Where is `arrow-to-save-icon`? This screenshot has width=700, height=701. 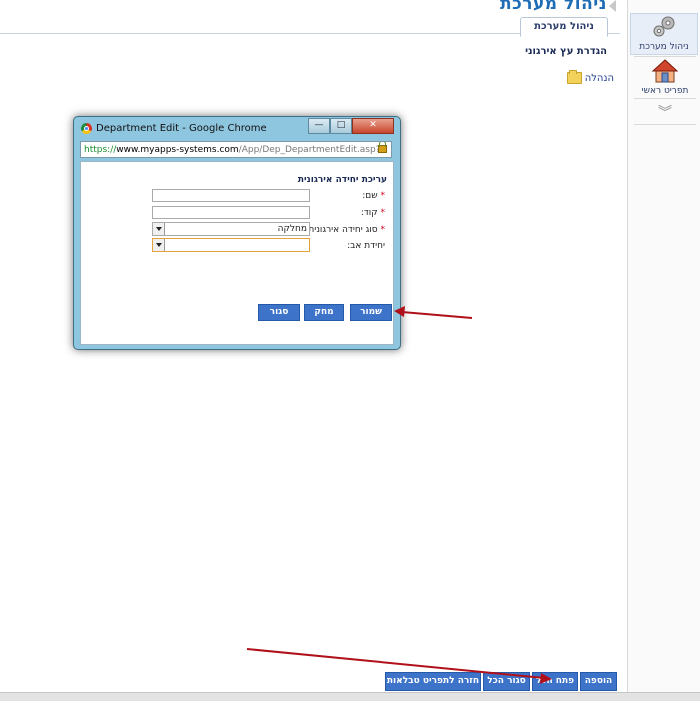
arrow-to-save-icon is located at coordinates (433, 312).